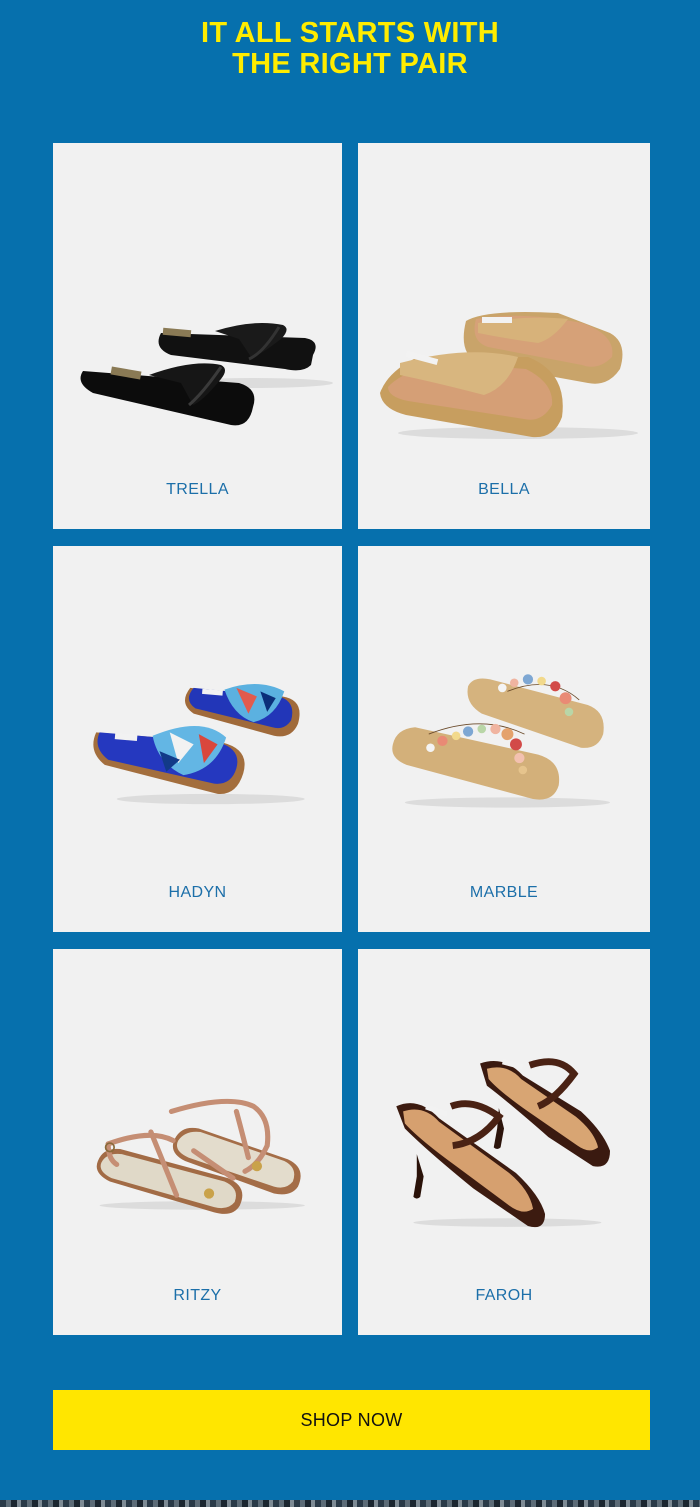 This screenshot has width=700, height=1507. What do you see at coordinates (197, 1114) in the screenshot?
I see `product-image-ritzy` at bounding box center [197, 1114].